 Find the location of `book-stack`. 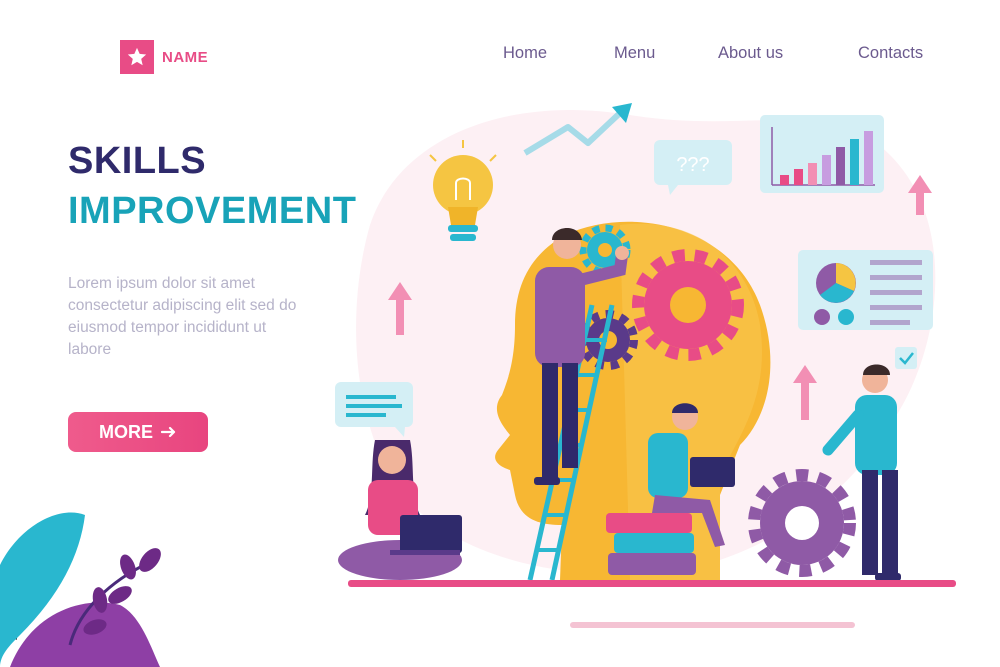

book-stack is located at coordinates (651, 544).